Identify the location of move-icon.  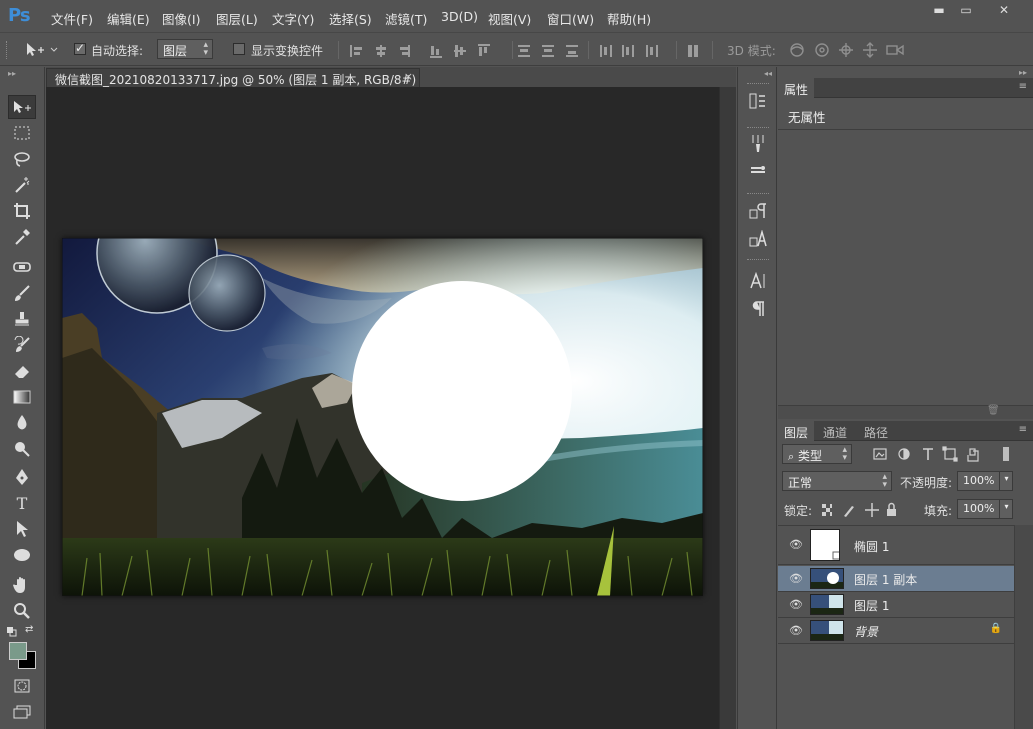
(22, 107).